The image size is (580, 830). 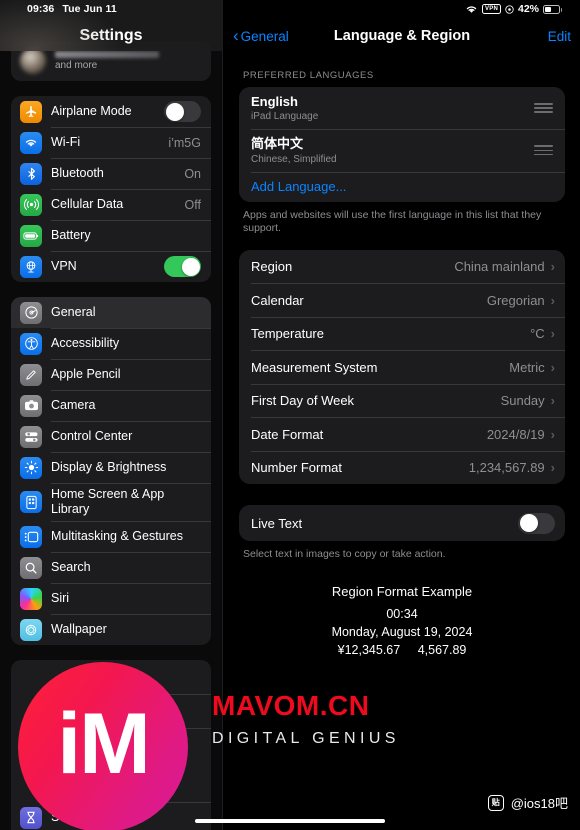 What do you see at coordinates (91, 111) in the screenshot?
I see `sidebar-item-label: Airplane Mode` at bounding box center [91, 111].